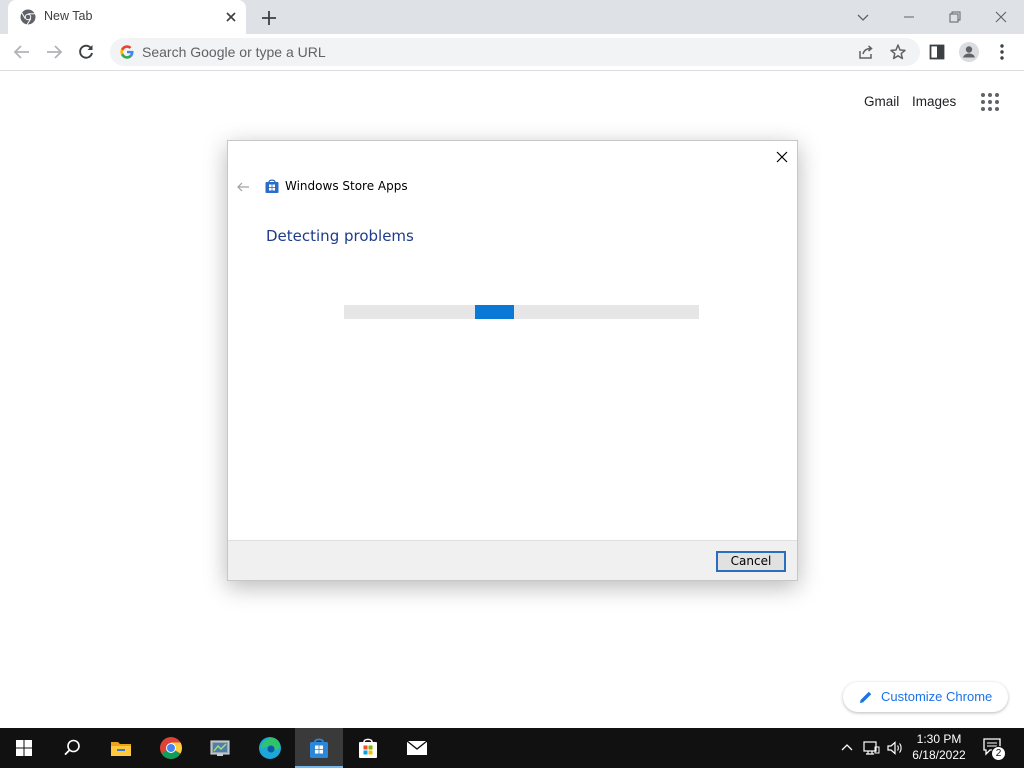 Image resolution: width=1024 pixels, height=768 pixels. I want to click on pencil-icon, so click(866, 697).